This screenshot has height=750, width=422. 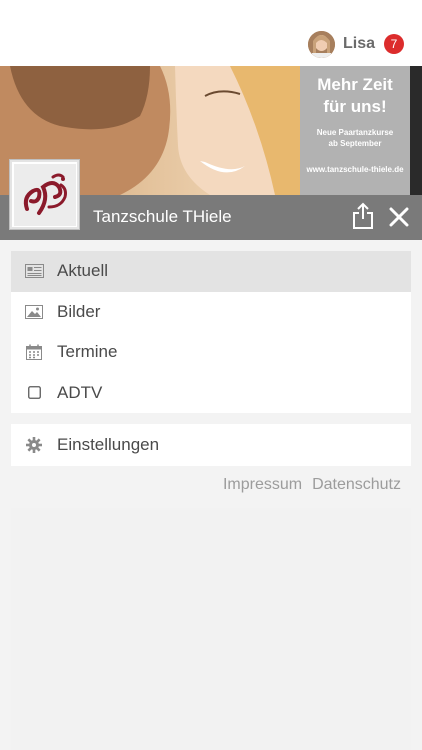 What do you see at coordinates (211, 393) in the screenshot?
I see `menu-item-adtv: ADTV` at bounding box center [211, 393].